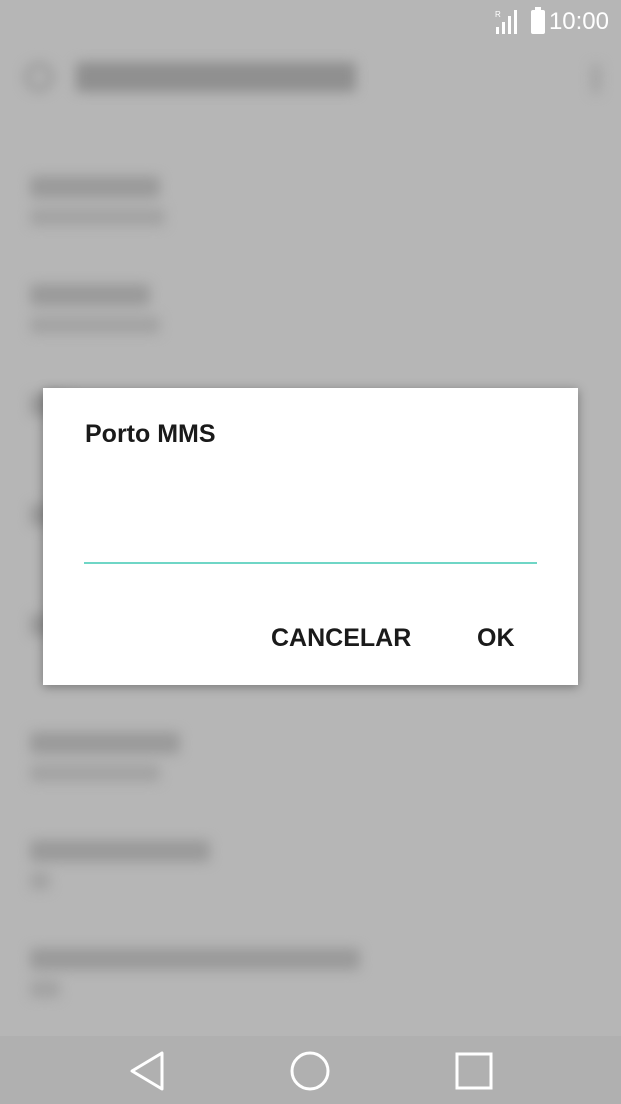 The width and height of the screenshot is (621, 1104). I want to click on status-bar: R 10:00, so click(310, 22).